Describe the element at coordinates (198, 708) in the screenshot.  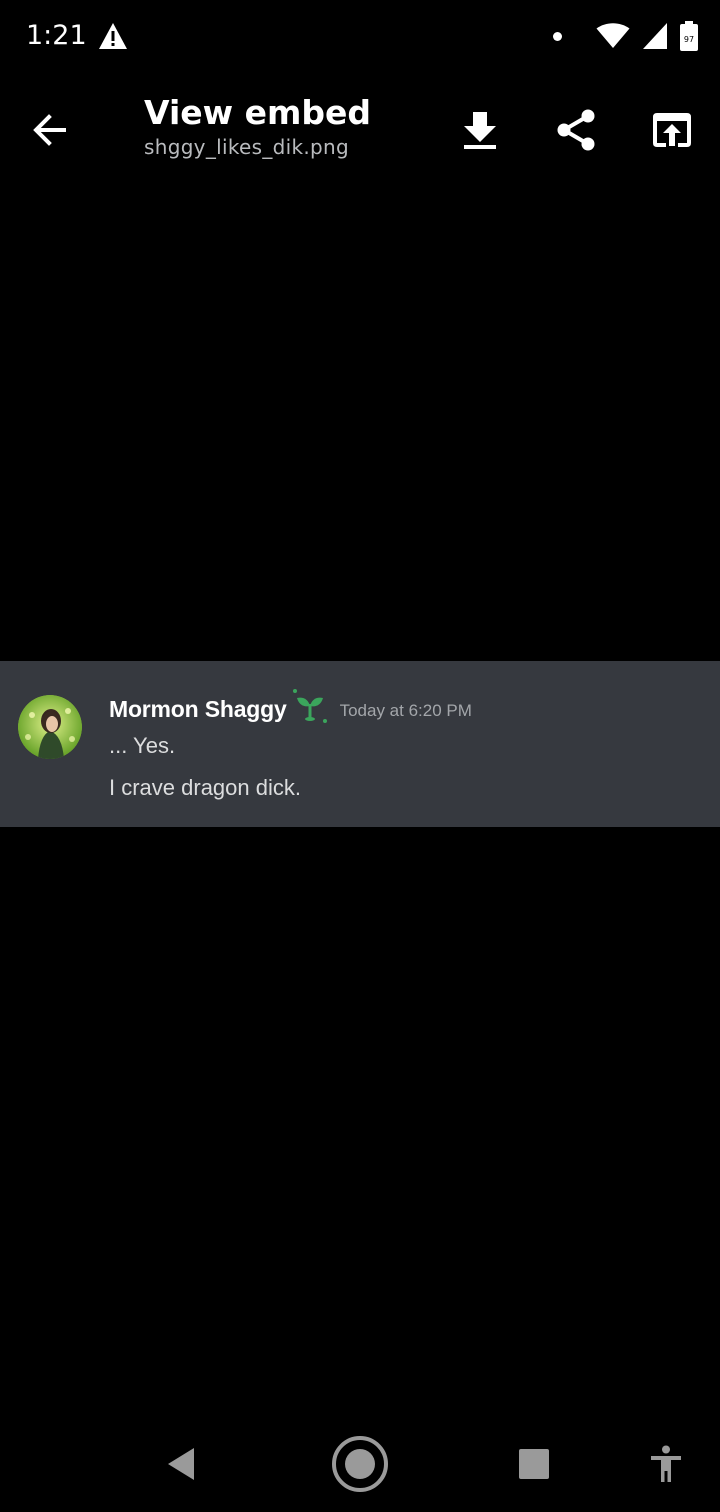
I see `message-author: Mormon Shaggy` at that location.